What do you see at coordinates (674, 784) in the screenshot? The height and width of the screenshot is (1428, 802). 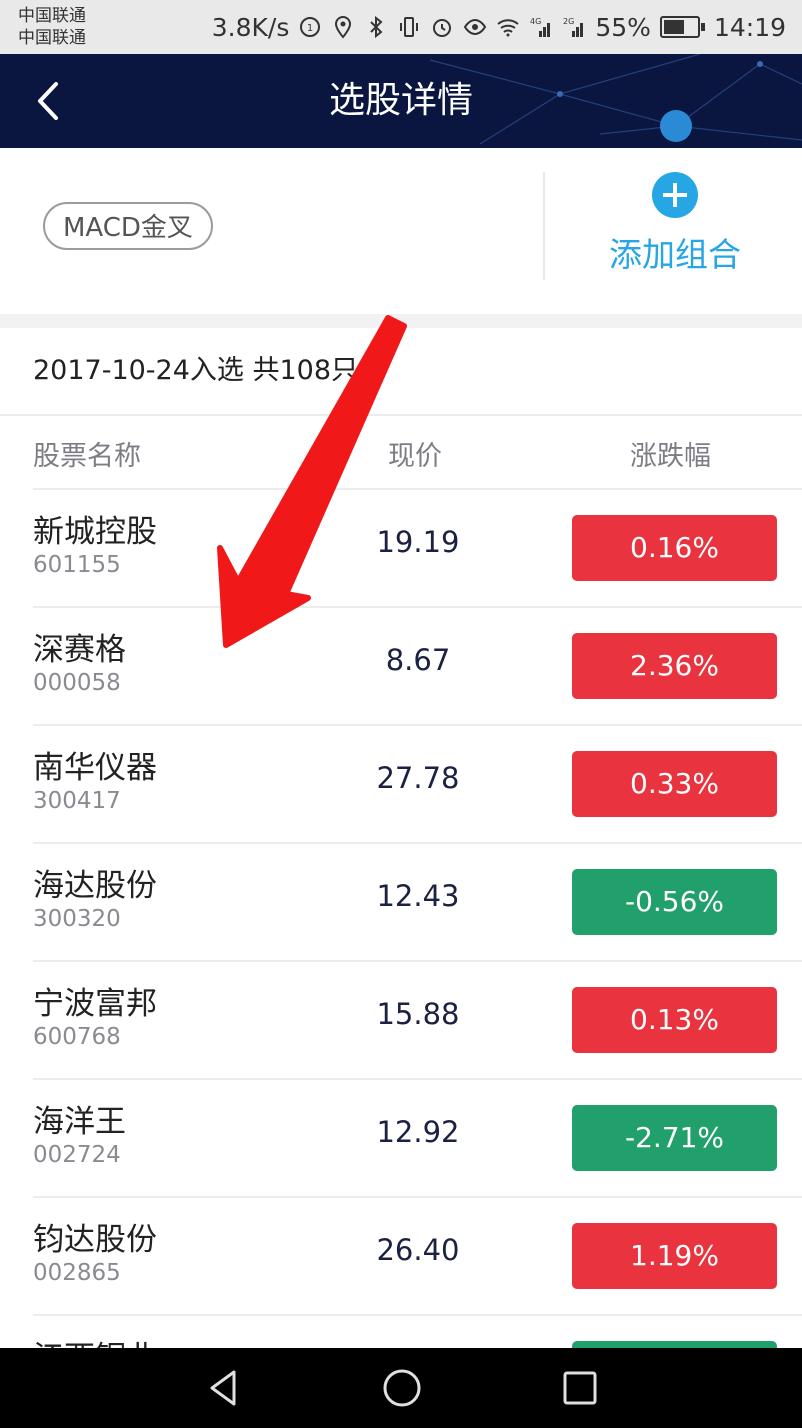 I see `change-badge: 0.33%` at bounding box center [674, 784].